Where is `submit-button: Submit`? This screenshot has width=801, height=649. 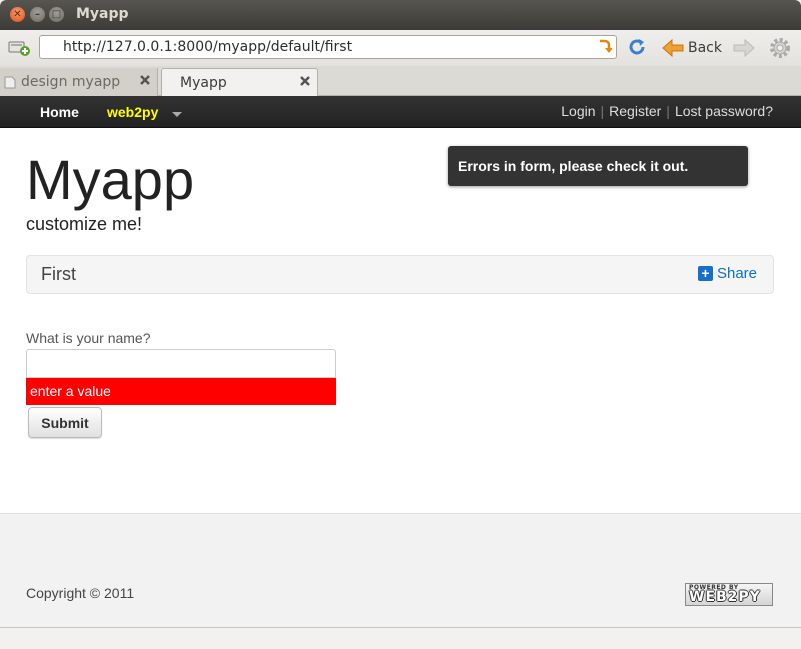
submit-button: Submit is located at coordinates (65, 422).